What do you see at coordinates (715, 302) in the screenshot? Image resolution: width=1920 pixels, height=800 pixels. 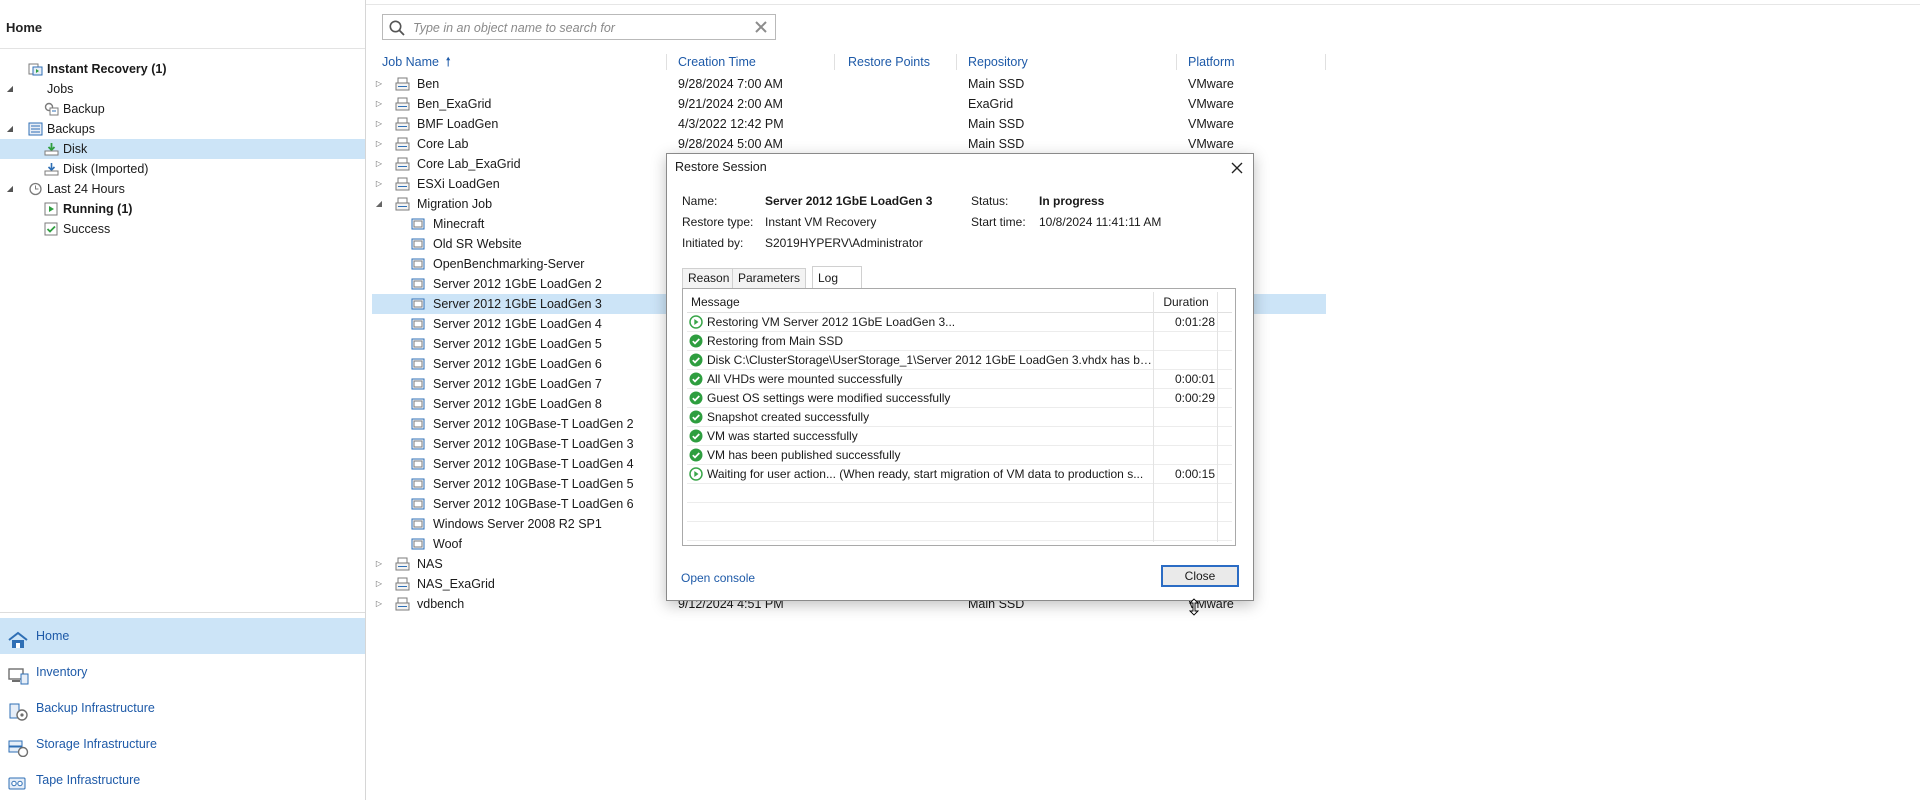 I see `log-column-message: Message` at bounding box center [715, 302].